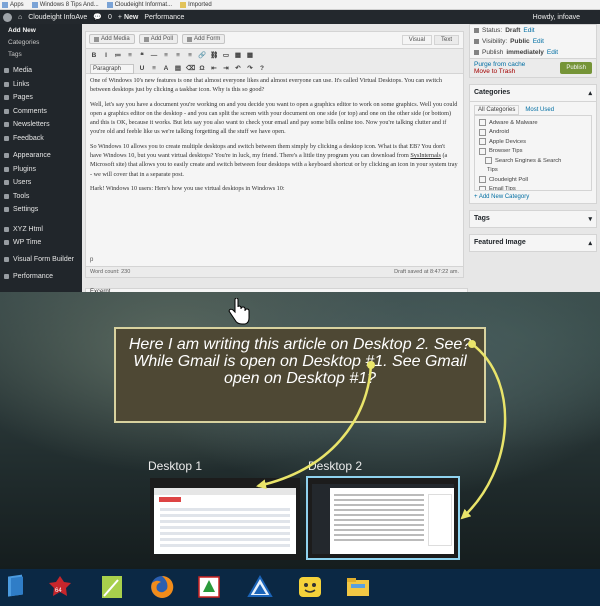 This screenshot has width=600, height=606. I want to click on monitor-badge: 64, so click(58, 591).